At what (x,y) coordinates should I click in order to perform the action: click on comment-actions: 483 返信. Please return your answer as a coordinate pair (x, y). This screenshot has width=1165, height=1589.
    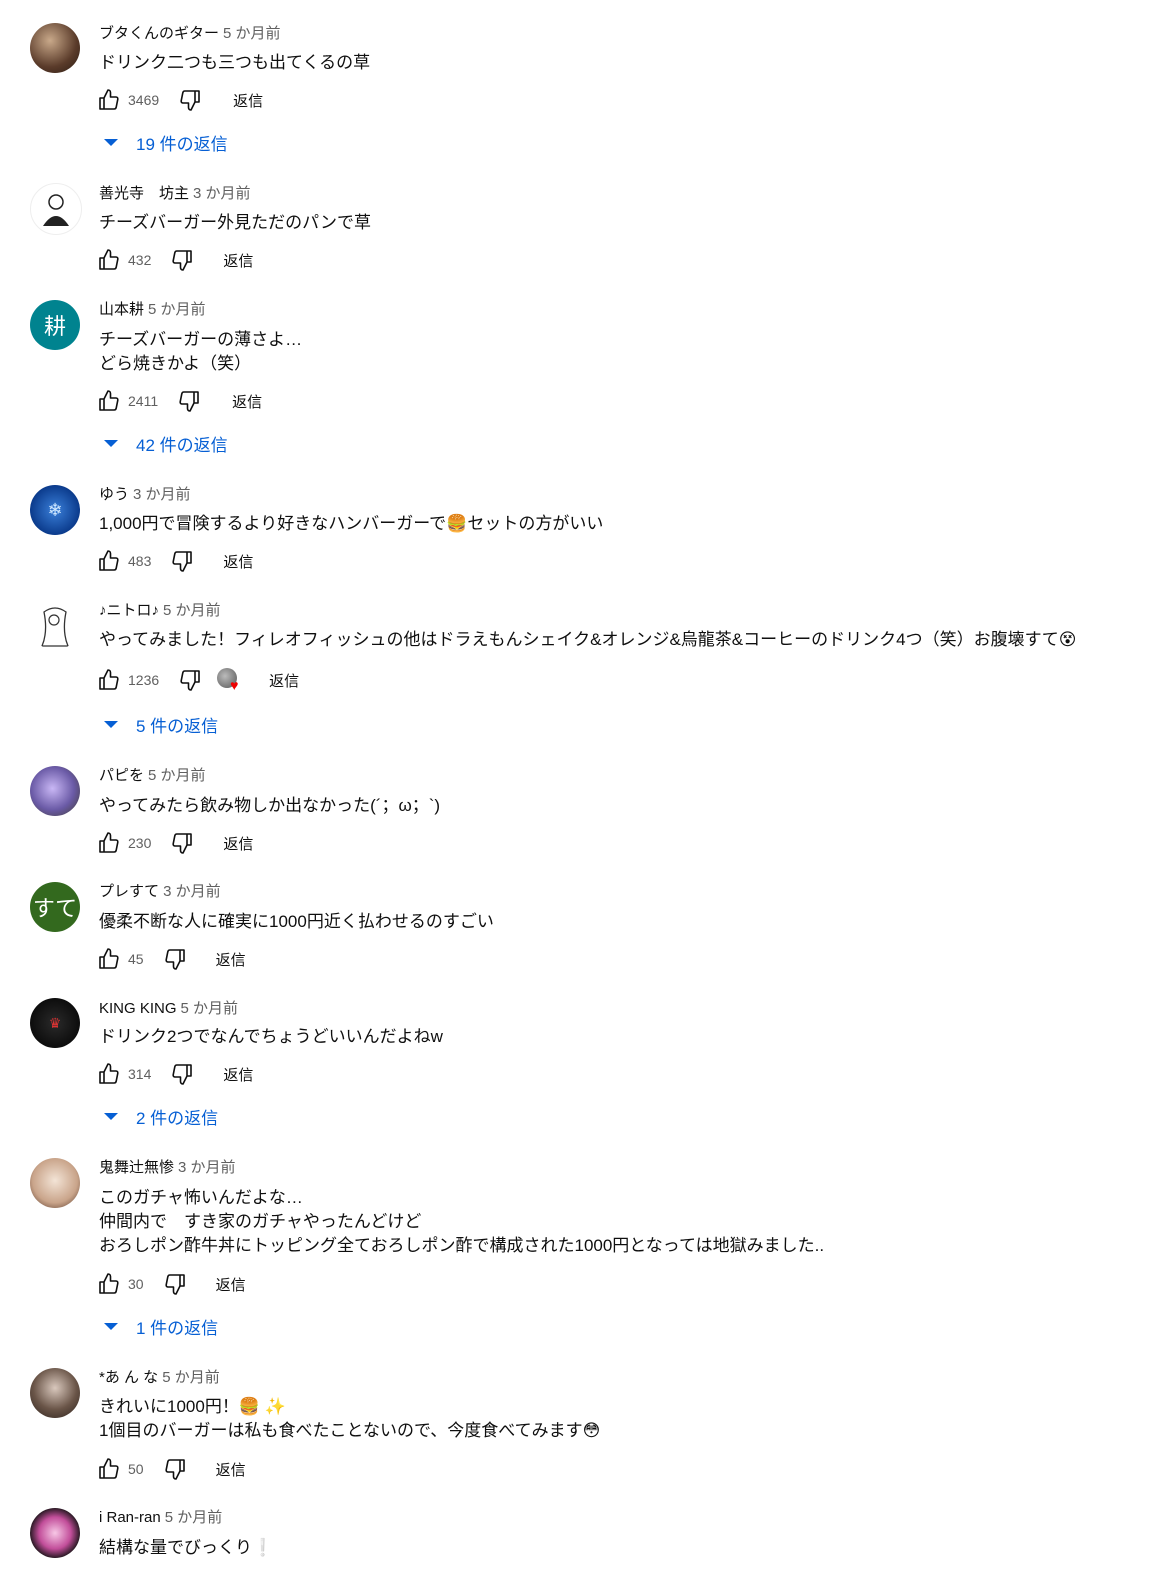
    Looking at the image, I should click on (174, 561).